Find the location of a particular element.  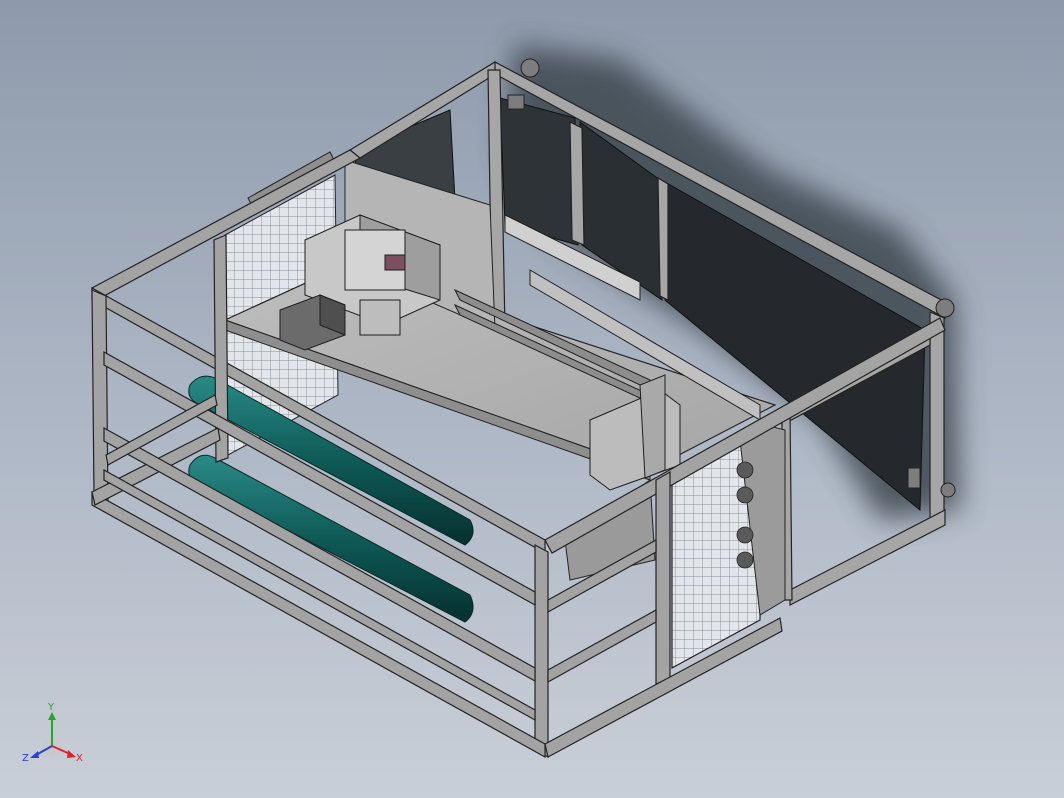

y-axis-label: Y is located at coordinates (51, 707).